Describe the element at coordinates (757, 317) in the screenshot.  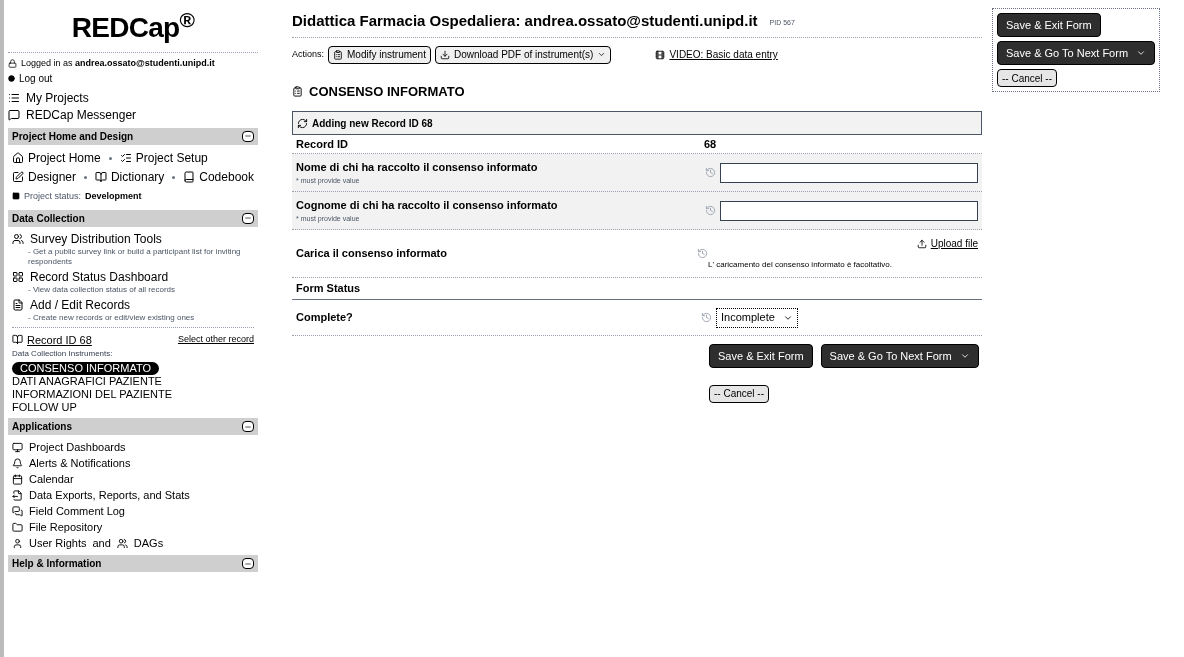
I see `status-dropdown: Incomplete` at that location.